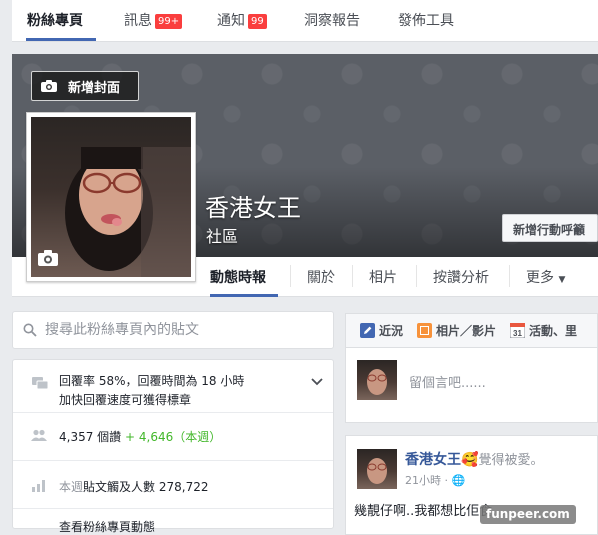  What do you see at coordinates (383, 277) in the screenshot?
I see `tab-photos: 相片` at bounding box center [383, 277].